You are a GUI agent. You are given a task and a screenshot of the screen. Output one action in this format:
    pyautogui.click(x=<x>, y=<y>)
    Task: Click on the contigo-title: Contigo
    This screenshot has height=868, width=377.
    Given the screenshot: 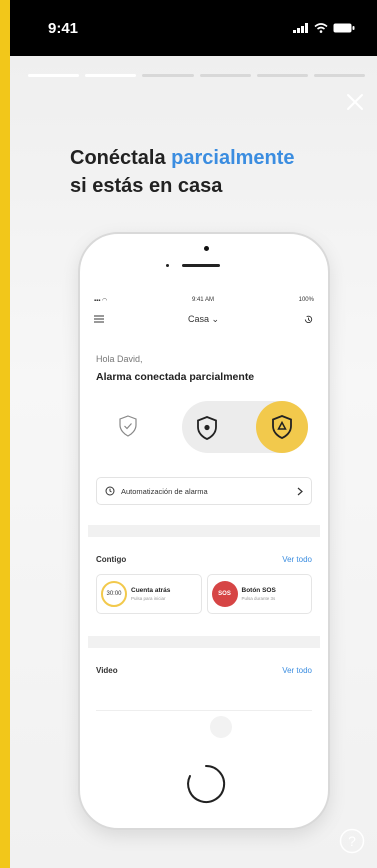 What is the action you would take?
    pyautogui.click(x=111, y=559)
    